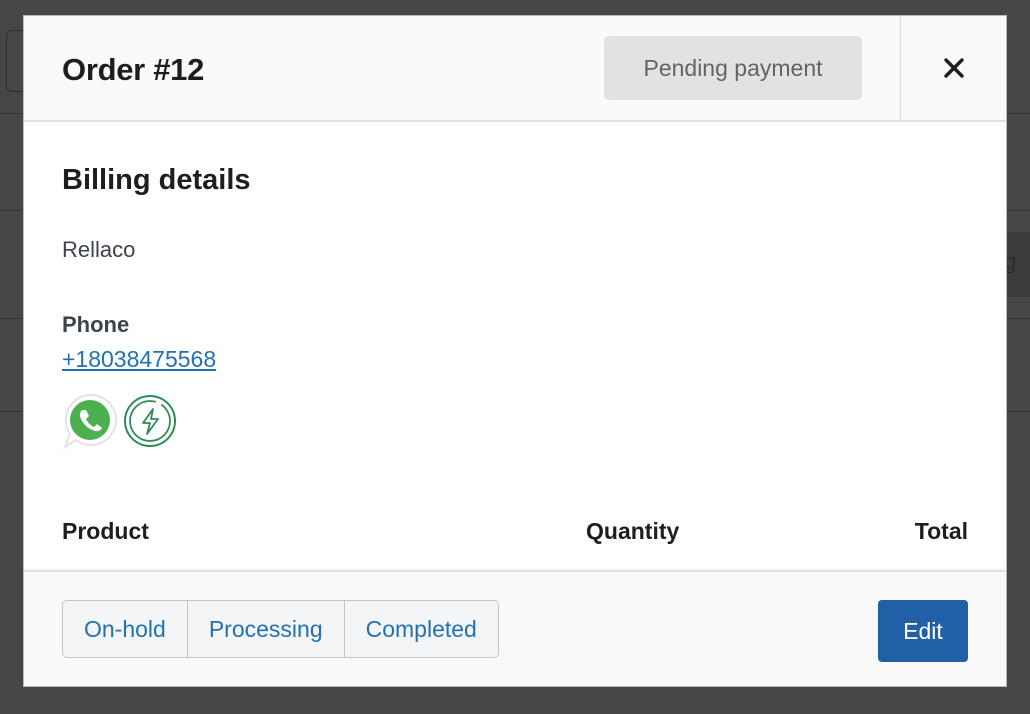  Describe the element at coordinates (139, 359) in the screenshot. I see `phone-link: +18038475568` at that location.